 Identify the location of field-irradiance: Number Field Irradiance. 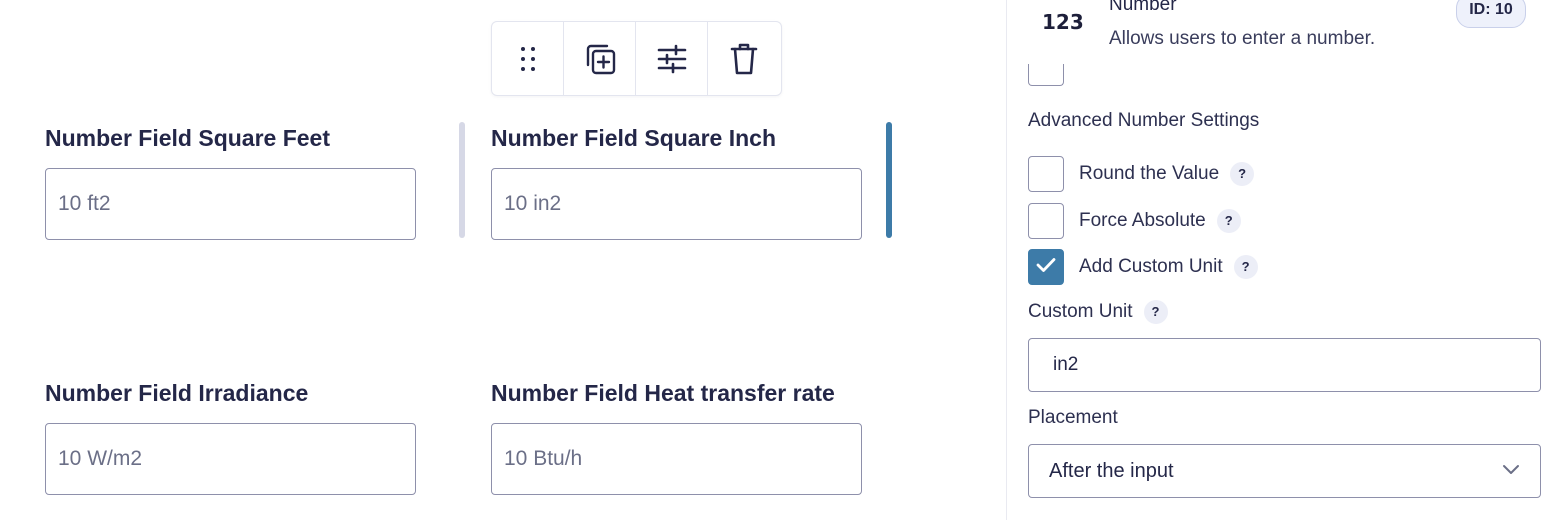
(230, 436).